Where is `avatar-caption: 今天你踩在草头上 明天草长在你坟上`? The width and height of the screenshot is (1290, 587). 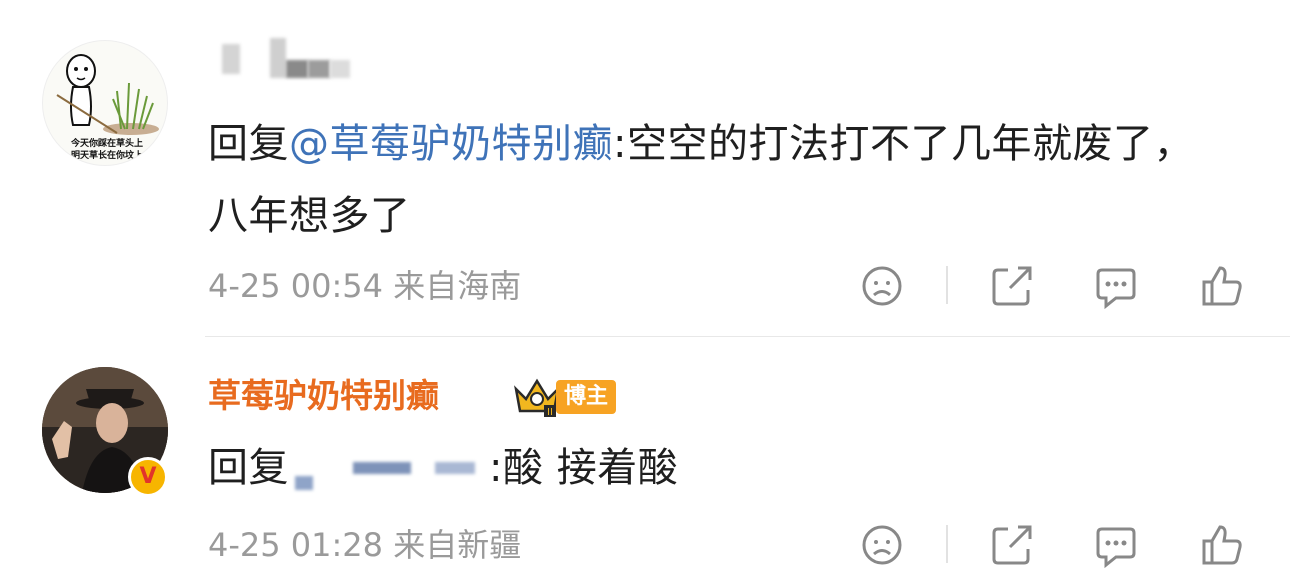 avatar-caption: 今天你踩在草头上 明天草长在你坟上 is located at coordinates (106, 150).